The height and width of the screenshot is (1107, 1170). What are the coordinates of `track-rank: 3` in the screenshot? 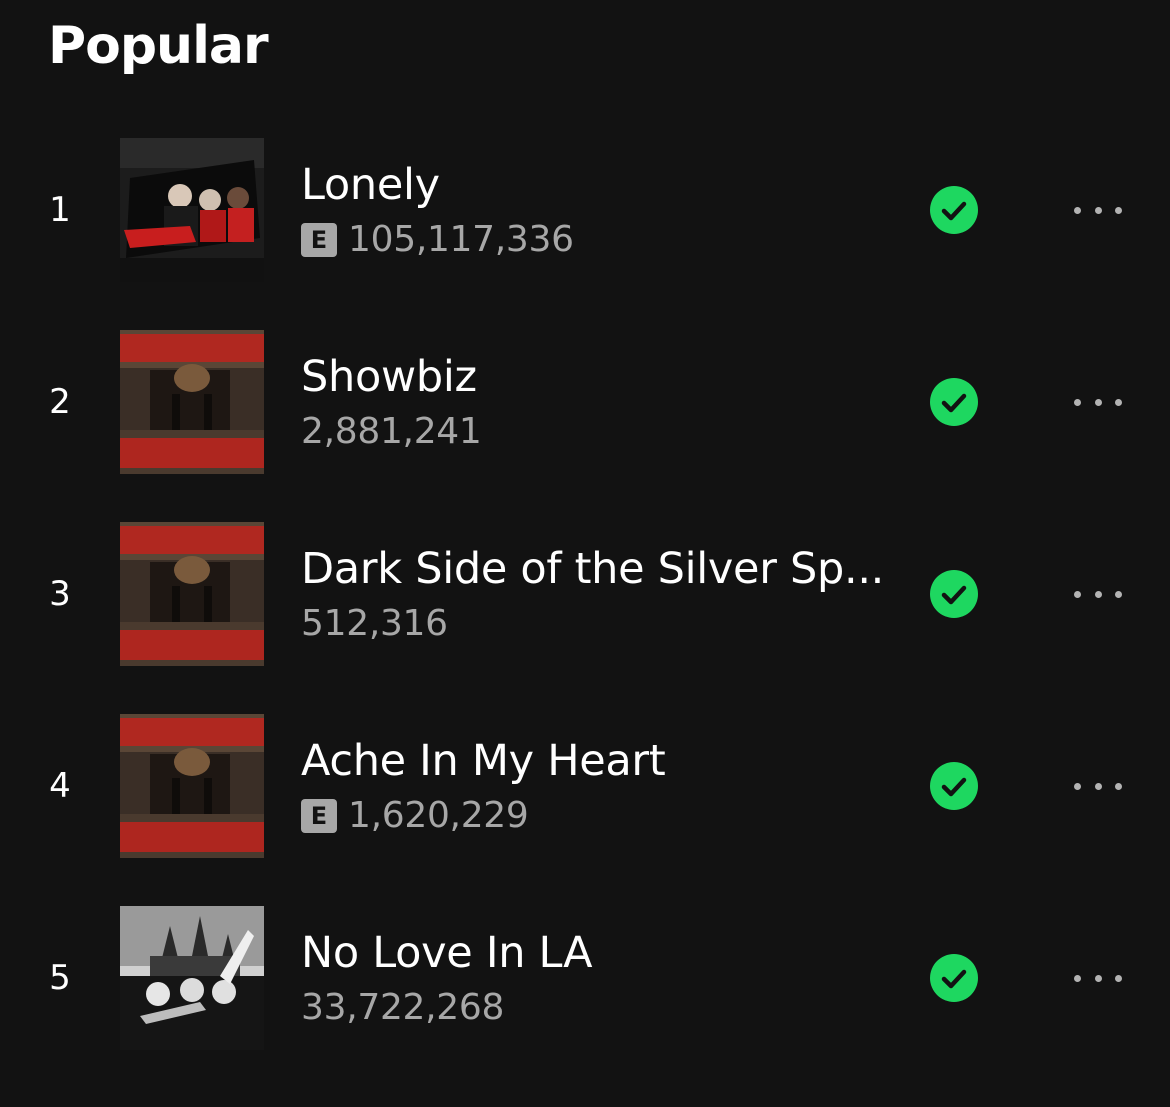 It's located at (60, 594).